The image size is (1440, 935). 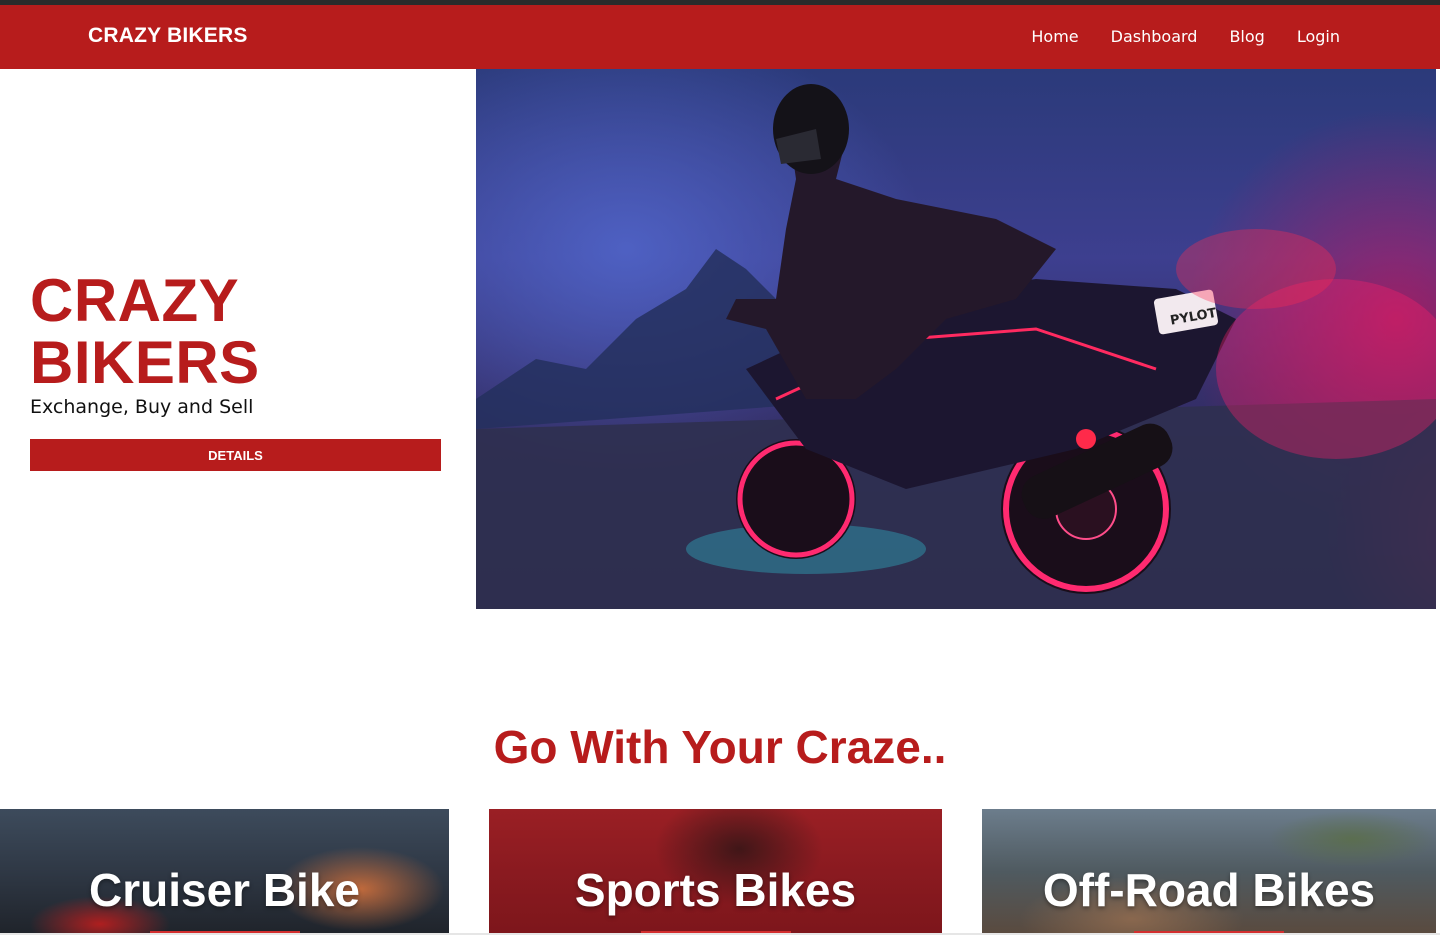 I want to click on hero-subtitle: Exchange, Buy and Sell, so click(x=142, y=407).